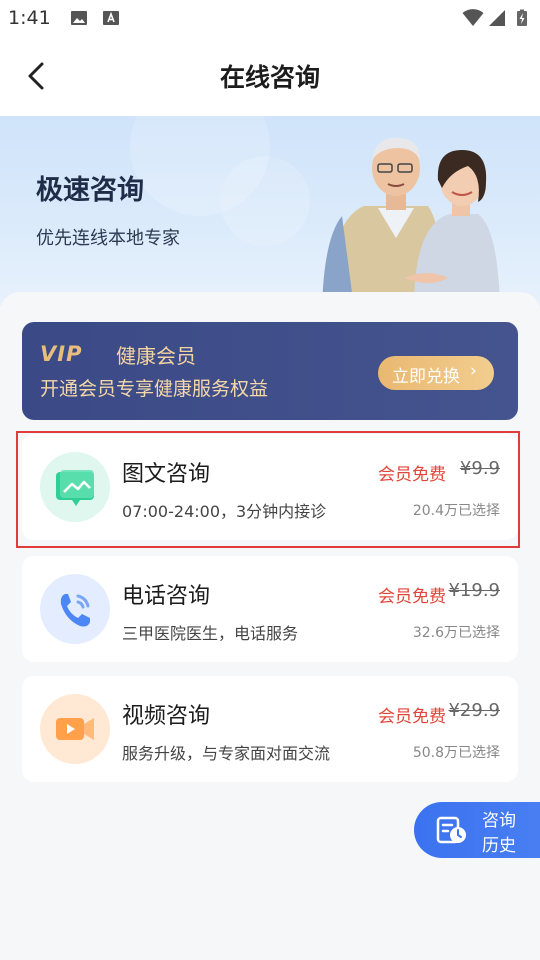 The width and height of the screenshot is (540, 960). I want to click on status-time: 1:41, so click(29, 18).